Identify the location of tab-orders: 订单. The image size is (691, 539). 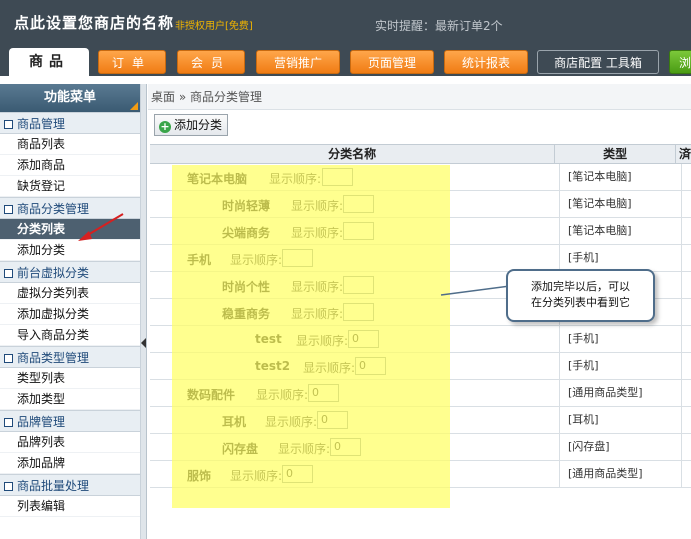
(132, 62).